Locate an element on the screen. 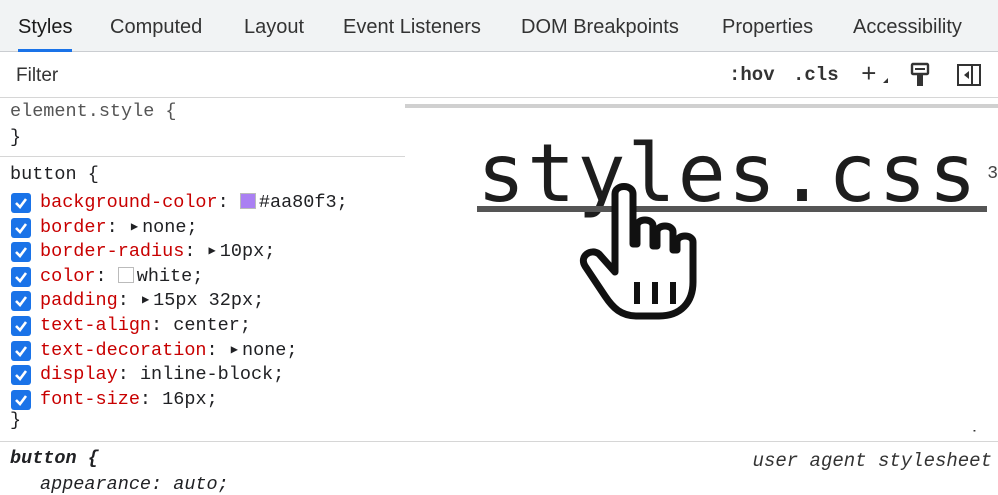 This screenshot has height=495, width=998. declaration-row: color: white; is located at coordinates (121, 276).